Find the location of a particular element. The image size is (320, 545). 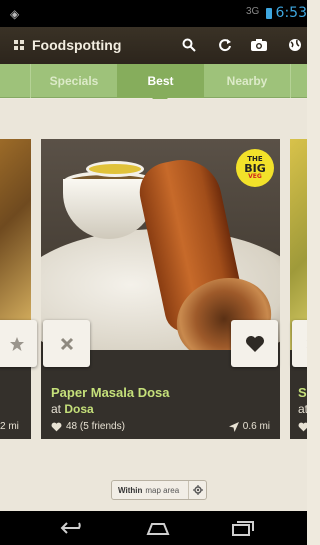

tab-best: Best is located at coordinates (160, 81).